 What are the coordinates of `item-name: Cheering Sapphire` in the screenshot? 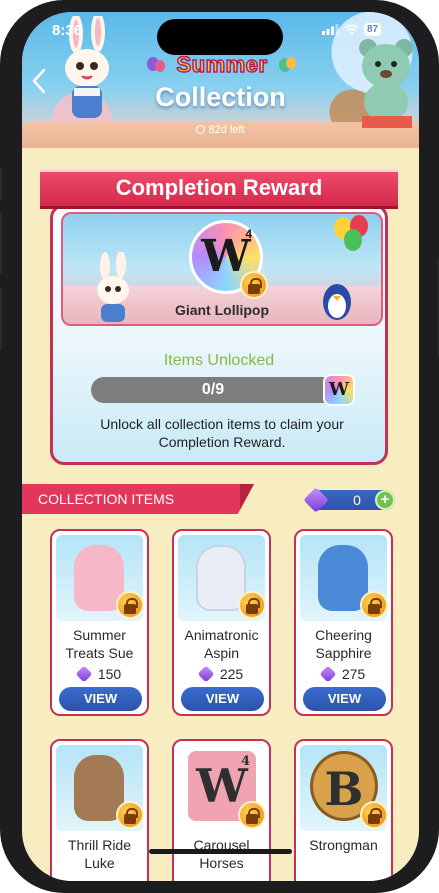 It's located at (343, 644).